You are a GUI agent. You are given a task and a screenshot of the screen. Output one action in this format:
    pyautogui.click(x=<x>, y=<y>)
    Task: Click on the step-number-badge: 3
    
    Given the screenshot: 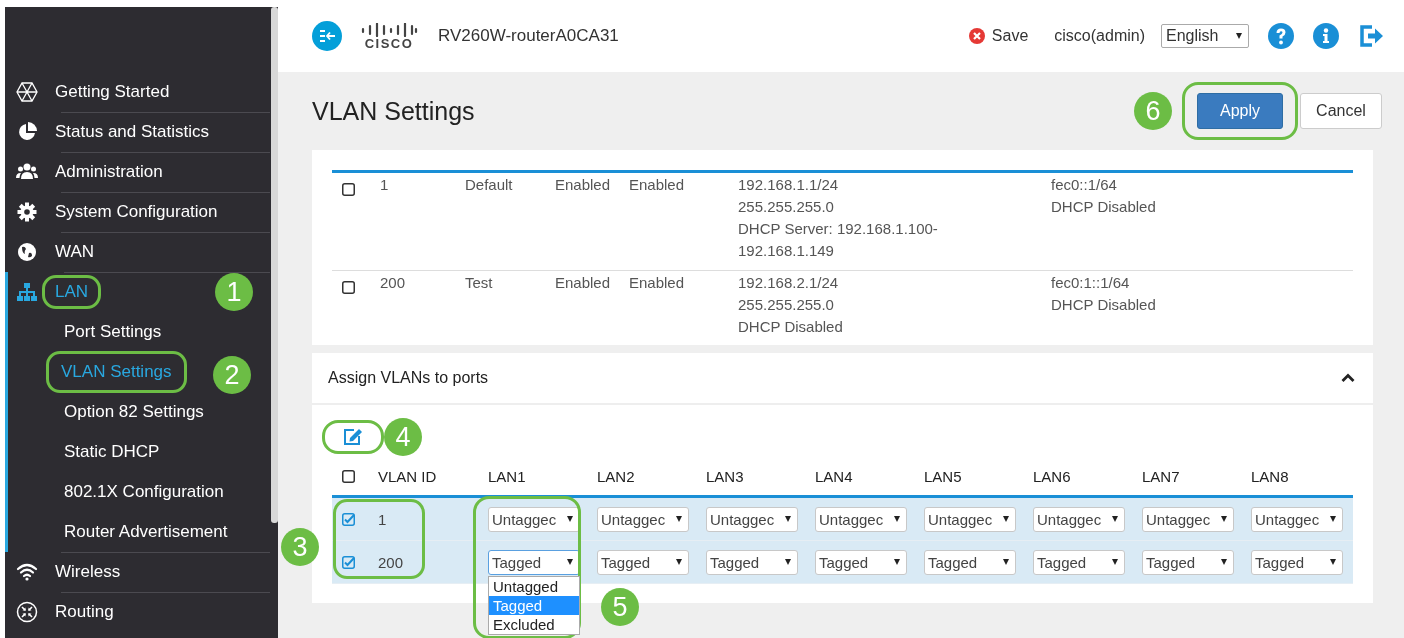 What is the action you would take?
    pyautogui.click(x=300, y=547)
    